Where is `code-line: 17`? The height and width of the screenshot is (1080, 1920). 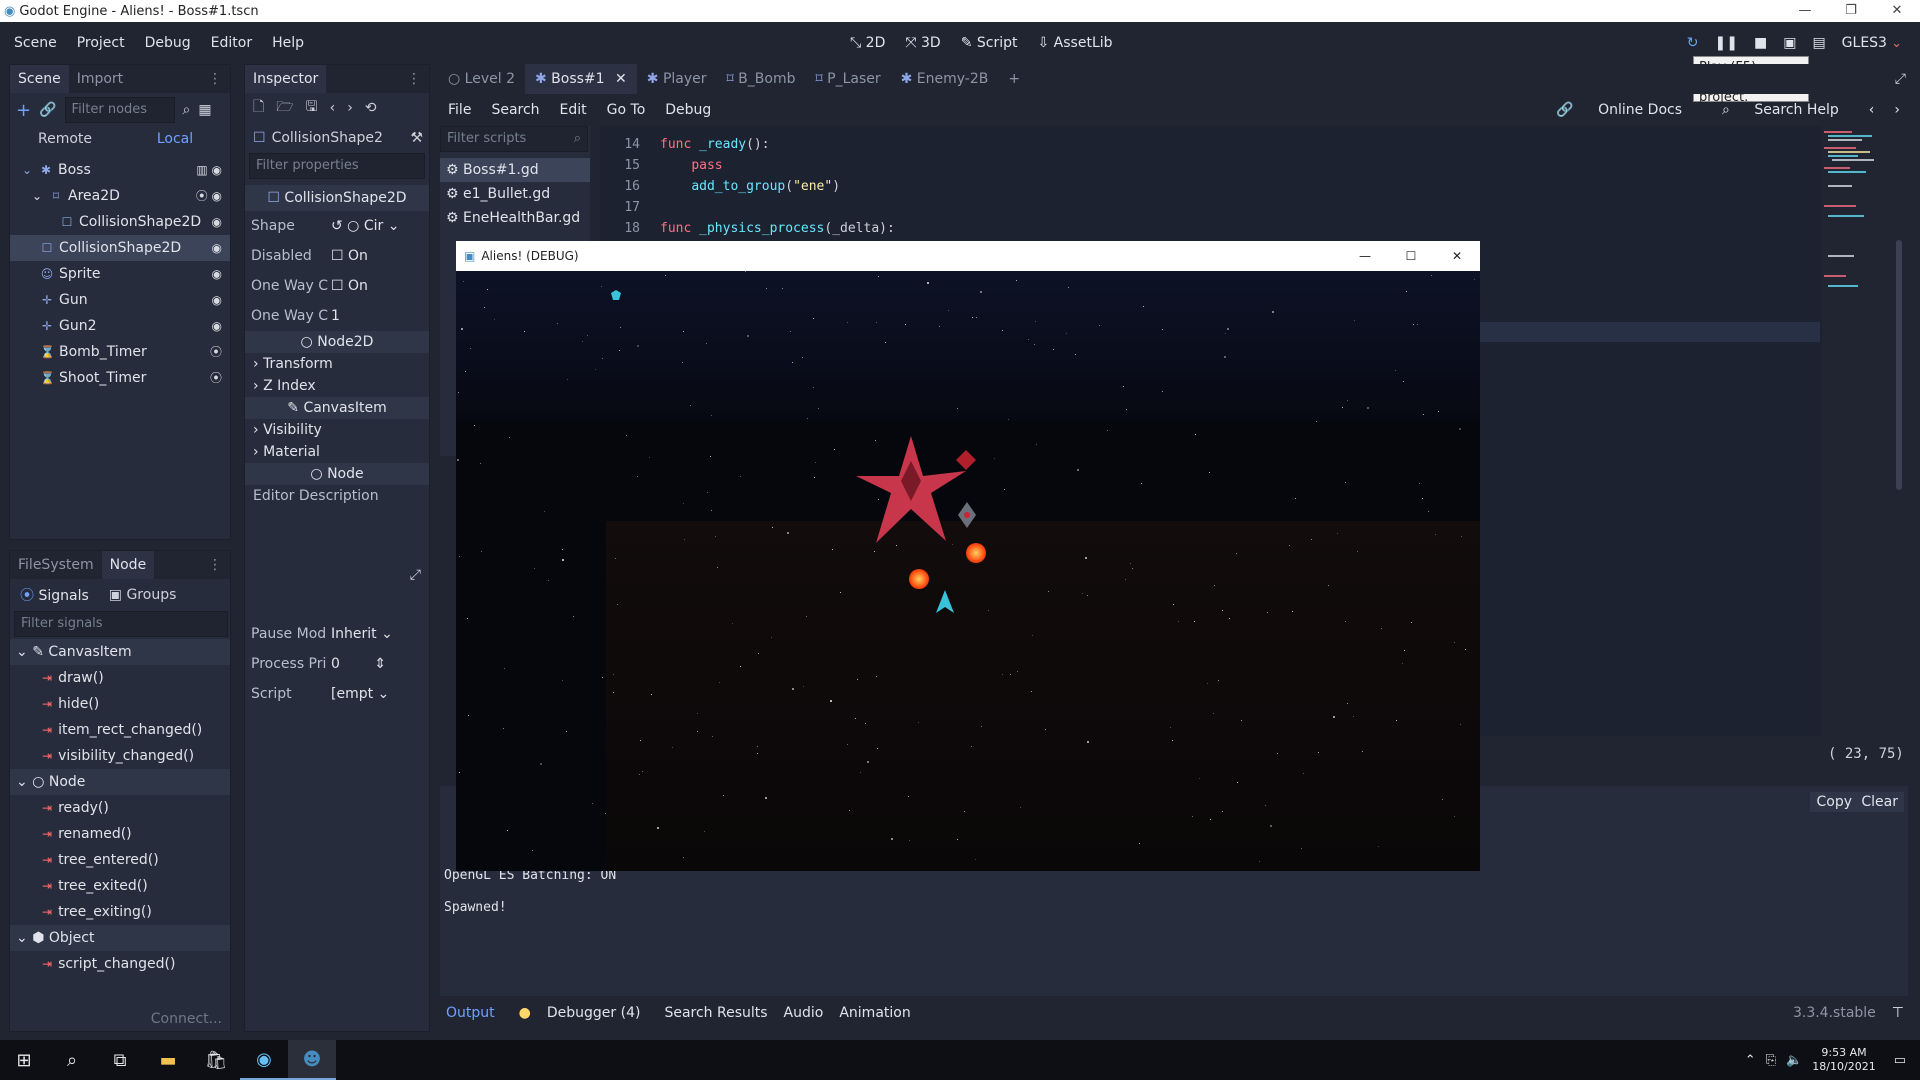
code-line: 17 is located at coordinates (1211, 207).